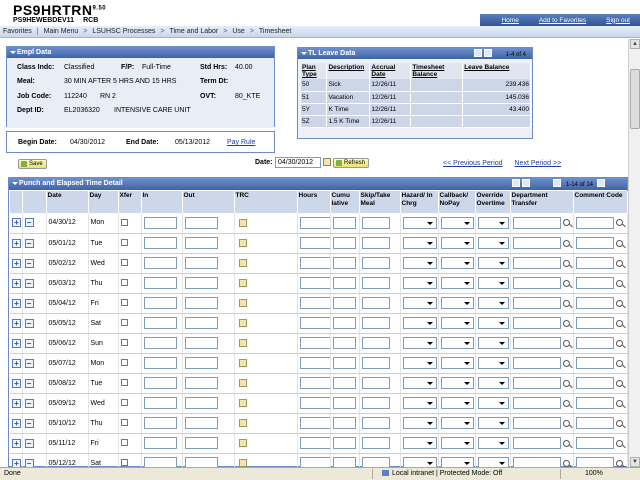 The image size is (640, 480). Describe the element at coordinates (238, 31) in the screenshot. I see `breadcrumb-use: Use` at that location.